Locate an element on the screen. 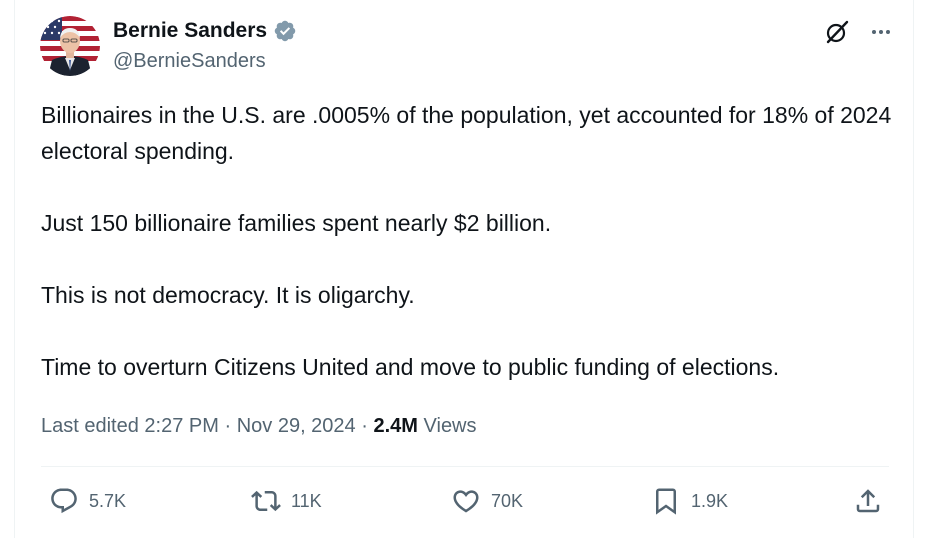  reply-icon is located at coordinates (64, 501).